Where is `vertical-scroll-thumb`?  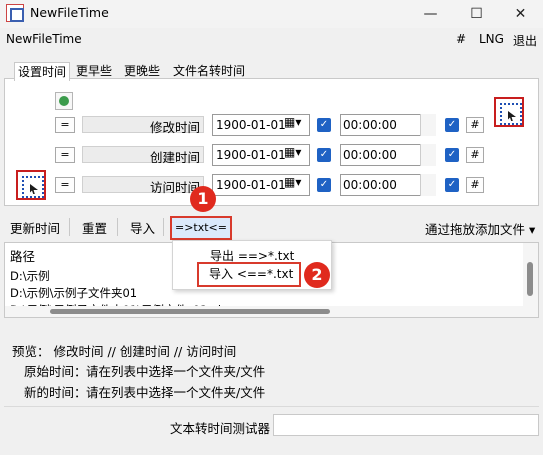 vertical-scroll-thumb is located at coordinates (530, 279).